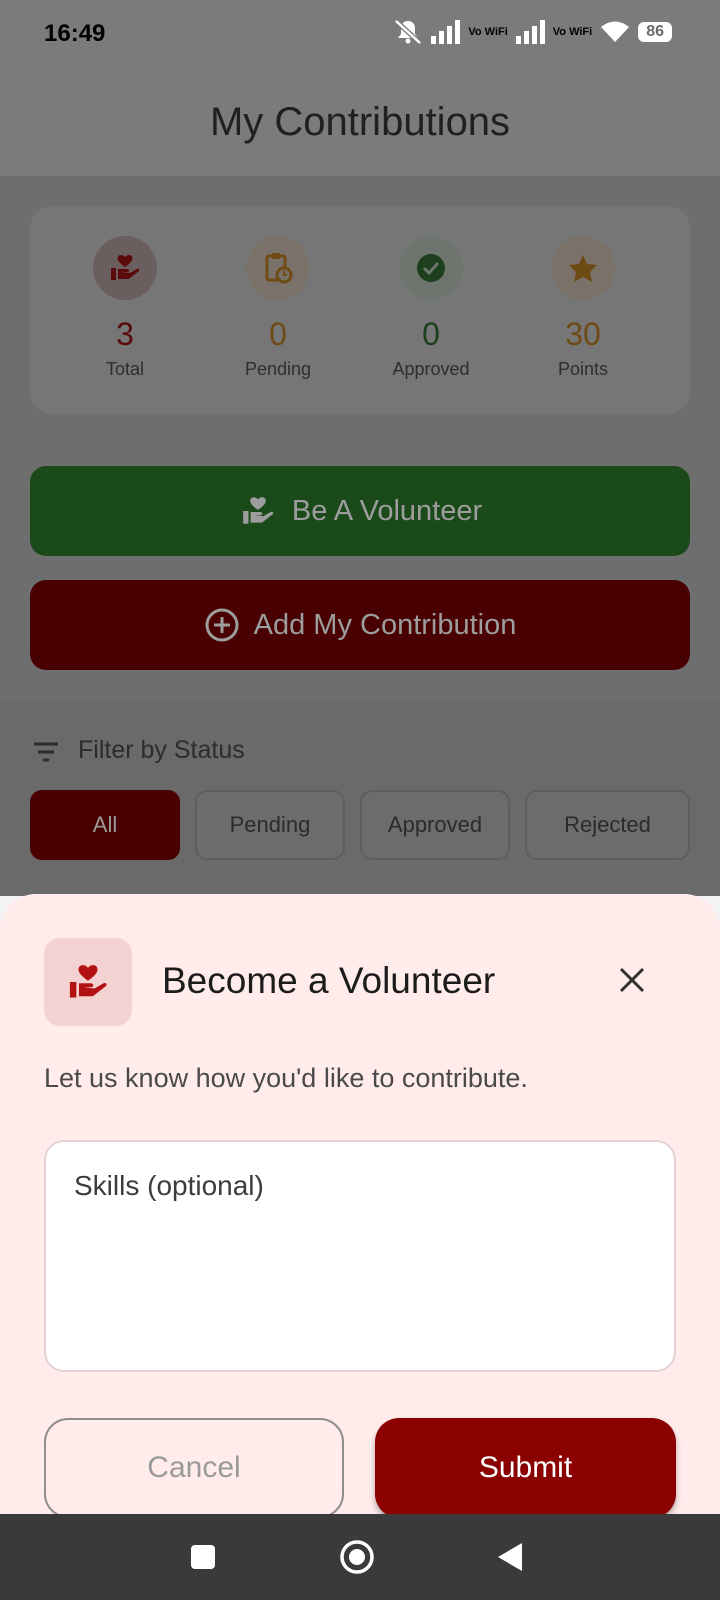 Image resolution: width=720 pixels, height=1600 pixels. Describe the element at coordinates (583, 334) in the screenshot. I see `stat-value: 30` at that location.